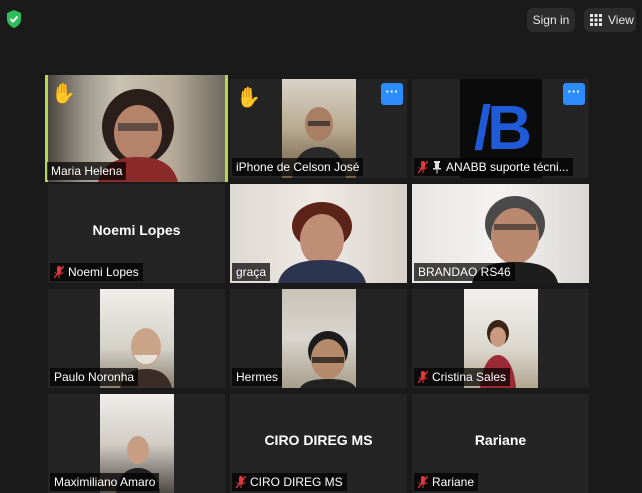 This screenshot has width=642, height=493. I want to click on participant-name-tag: CIRO DIREG MS, so click(289, 482).